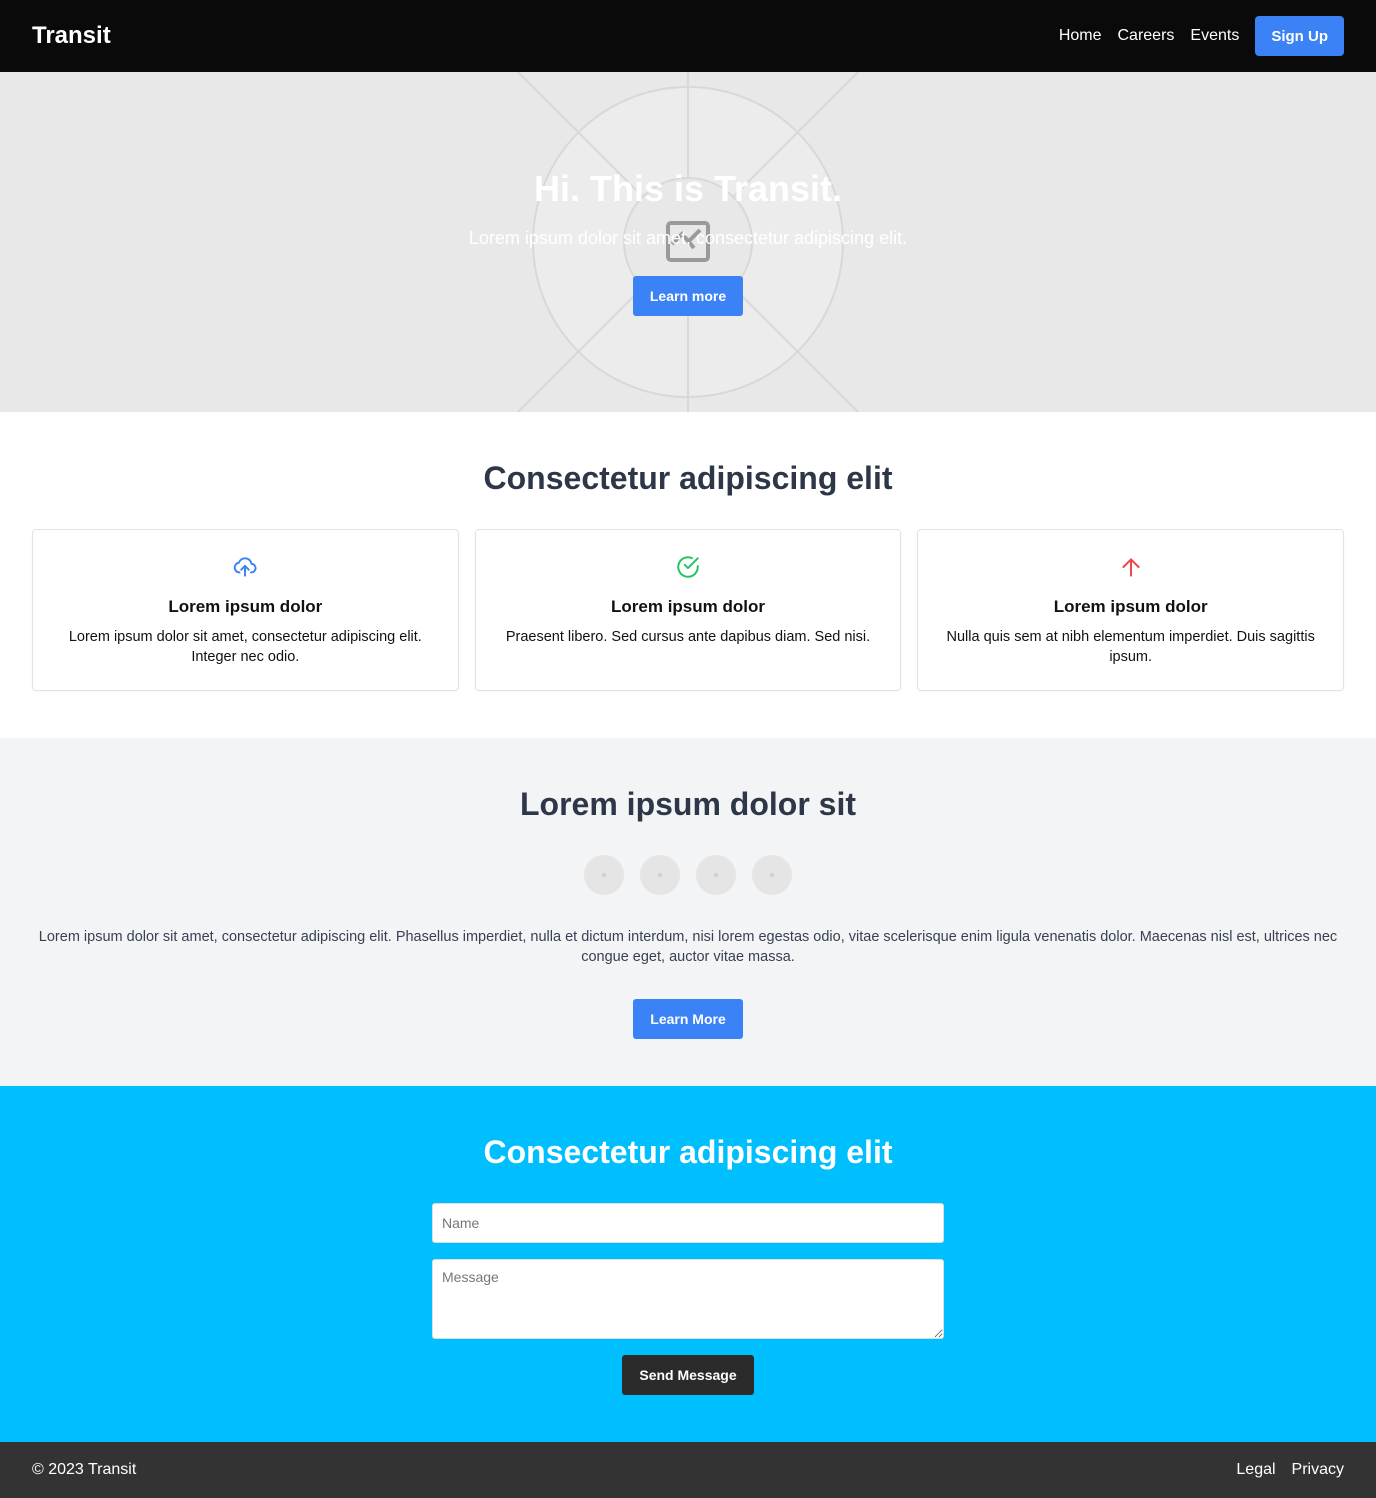  I want to click on nav-link-home: Home, so click(1080, 36).